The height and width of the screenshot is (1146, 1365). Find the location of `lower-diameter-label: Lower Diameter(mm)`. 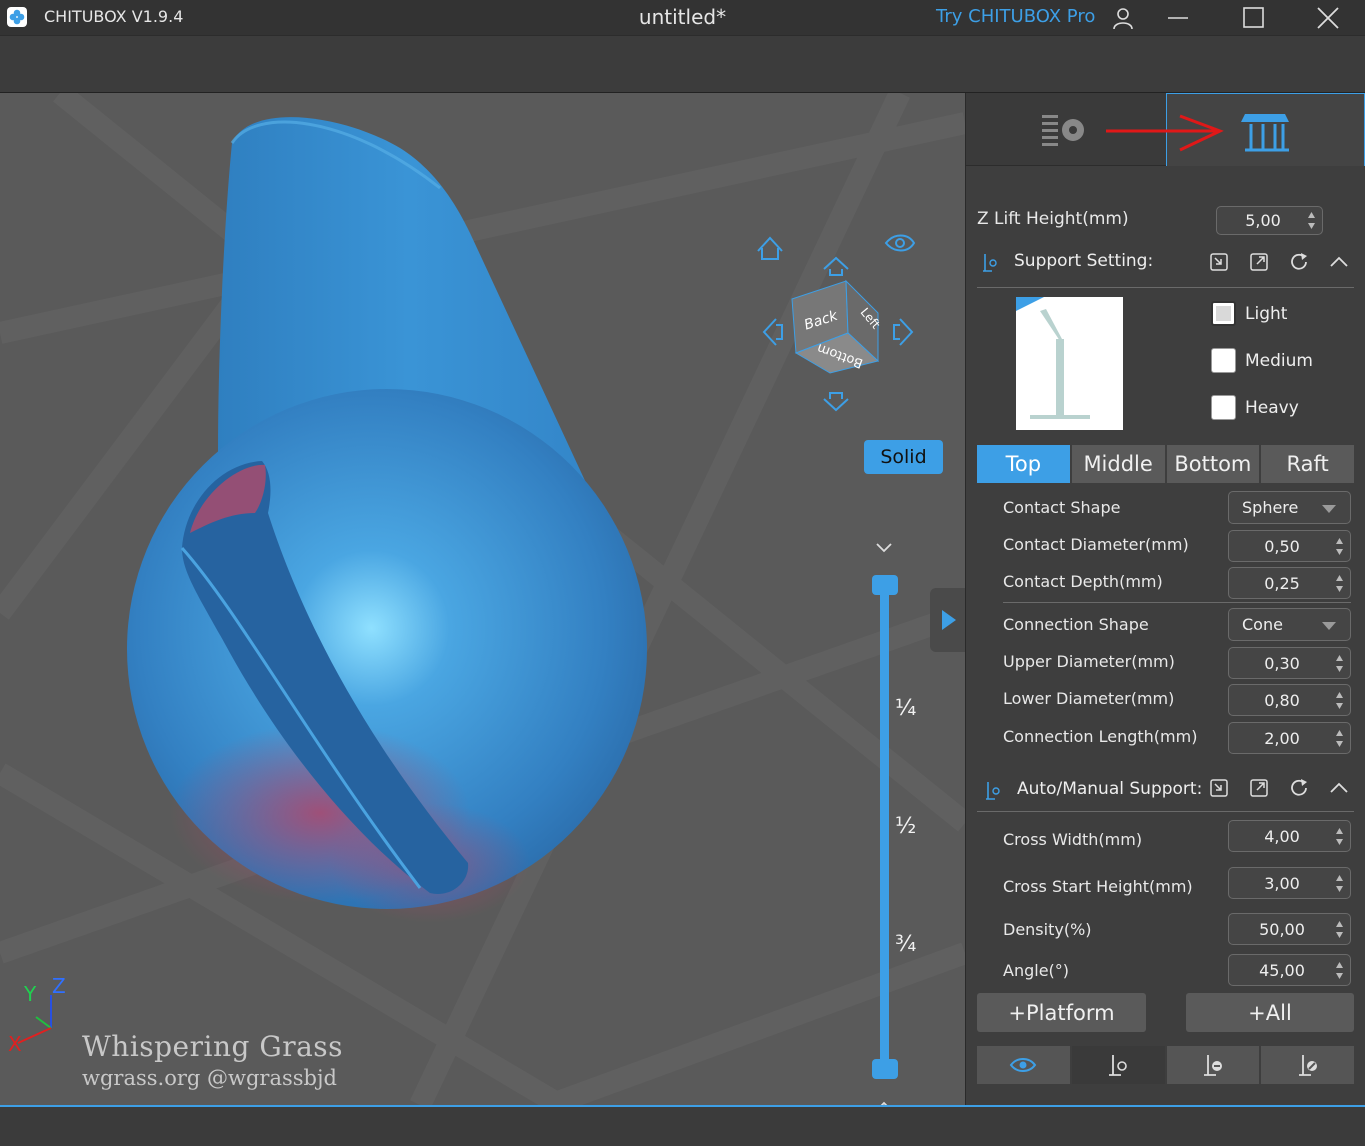

lower-diameter-label: Lower Diameter(mm) is located at coordinates (1089, 698).